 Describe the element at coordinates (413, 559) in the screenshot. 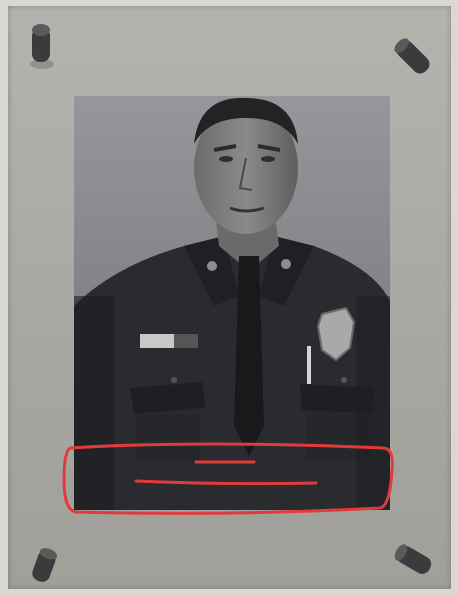

I see `pin-bottom-right` at that location.